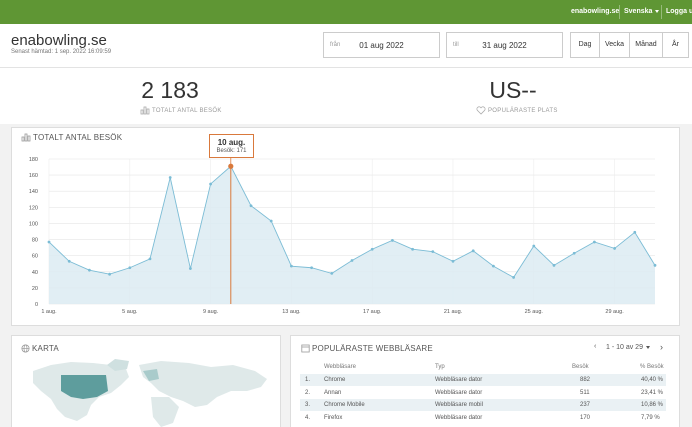 The height and width of the screenshot is (427, 692). I want to click on column-header-browser: Webbläsare, so click(340, 367).